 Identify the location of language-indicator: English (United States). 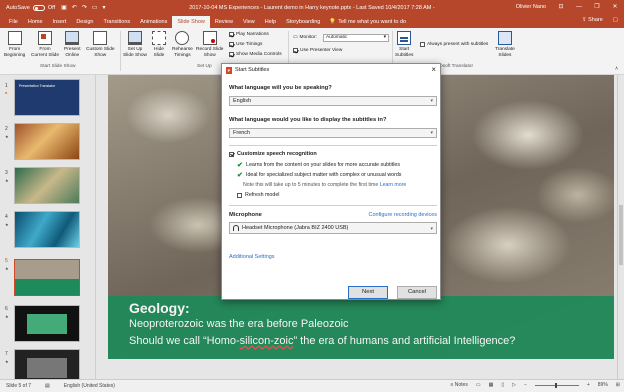
(89, 386).